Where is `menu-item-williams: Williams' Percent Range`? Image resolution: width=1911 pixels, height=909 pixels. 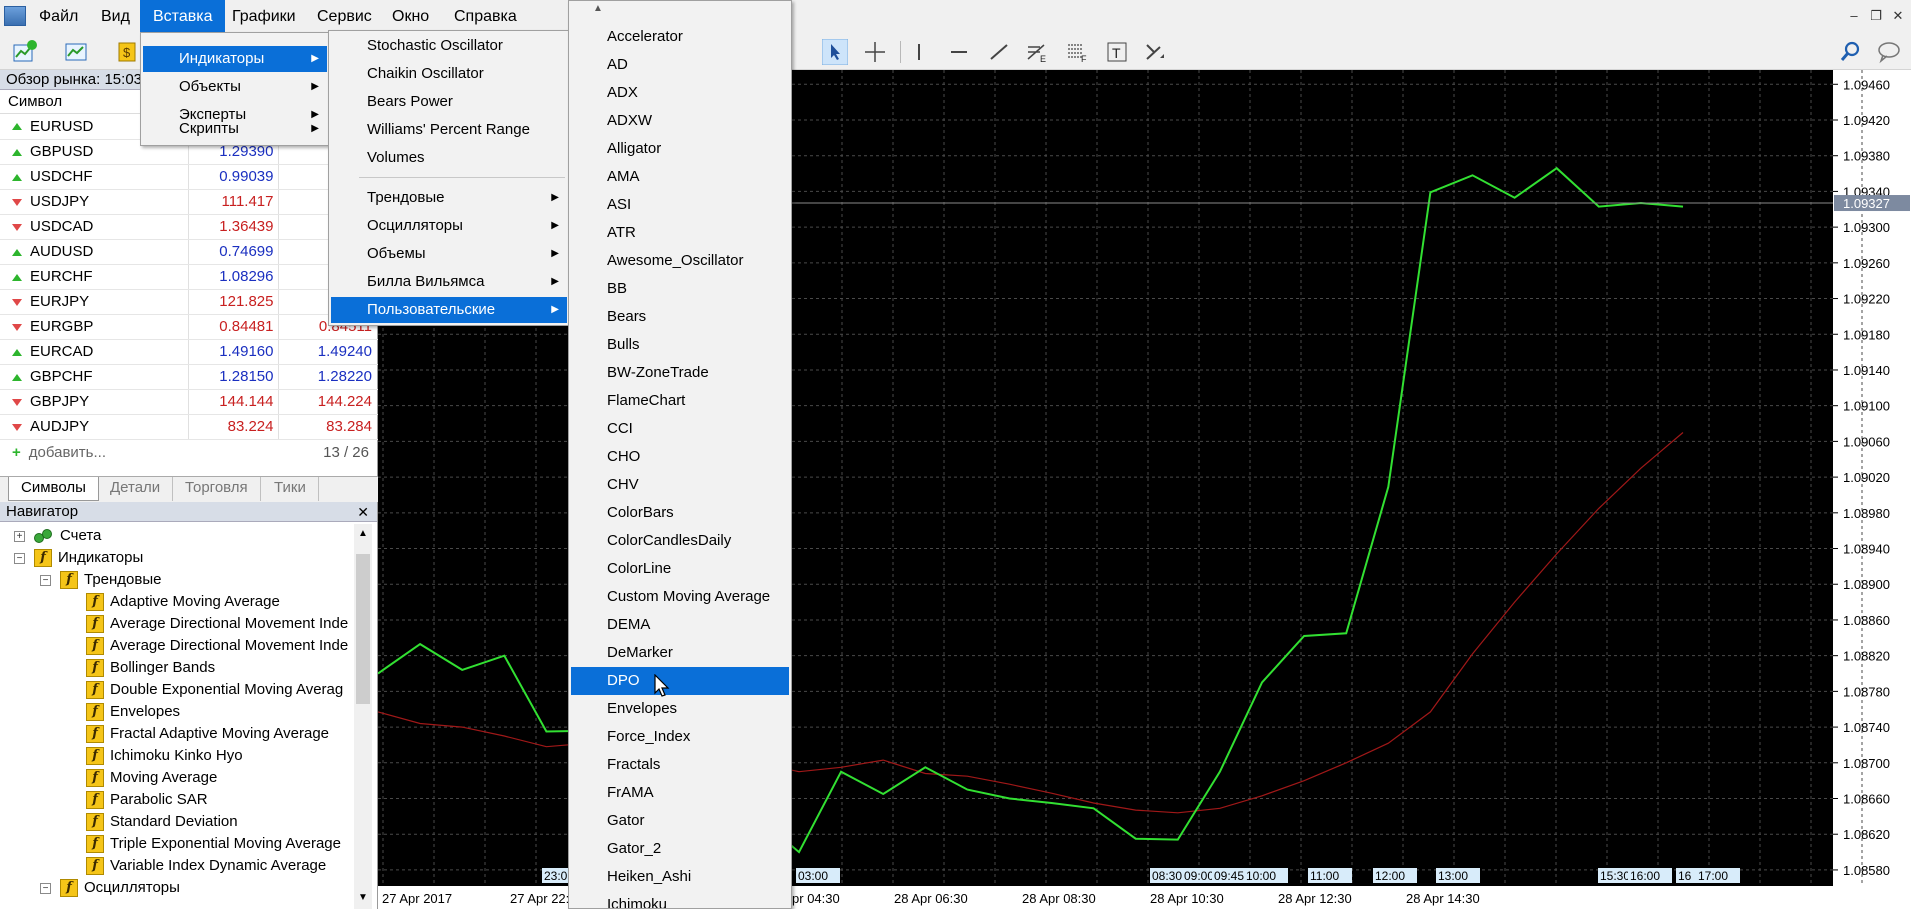
menu-item-williams: Williams' Percent Range is located at coordinates (449, 130).